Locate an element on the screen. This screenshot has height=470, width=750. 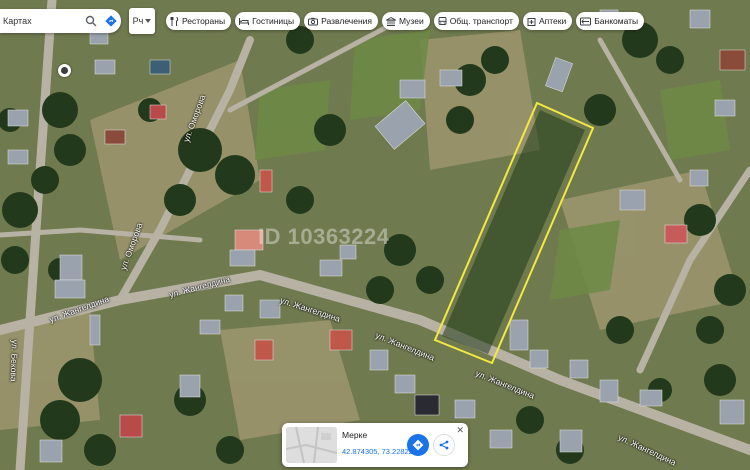
chip-label: Общ. транспорт is located at coordinates (481, 21).